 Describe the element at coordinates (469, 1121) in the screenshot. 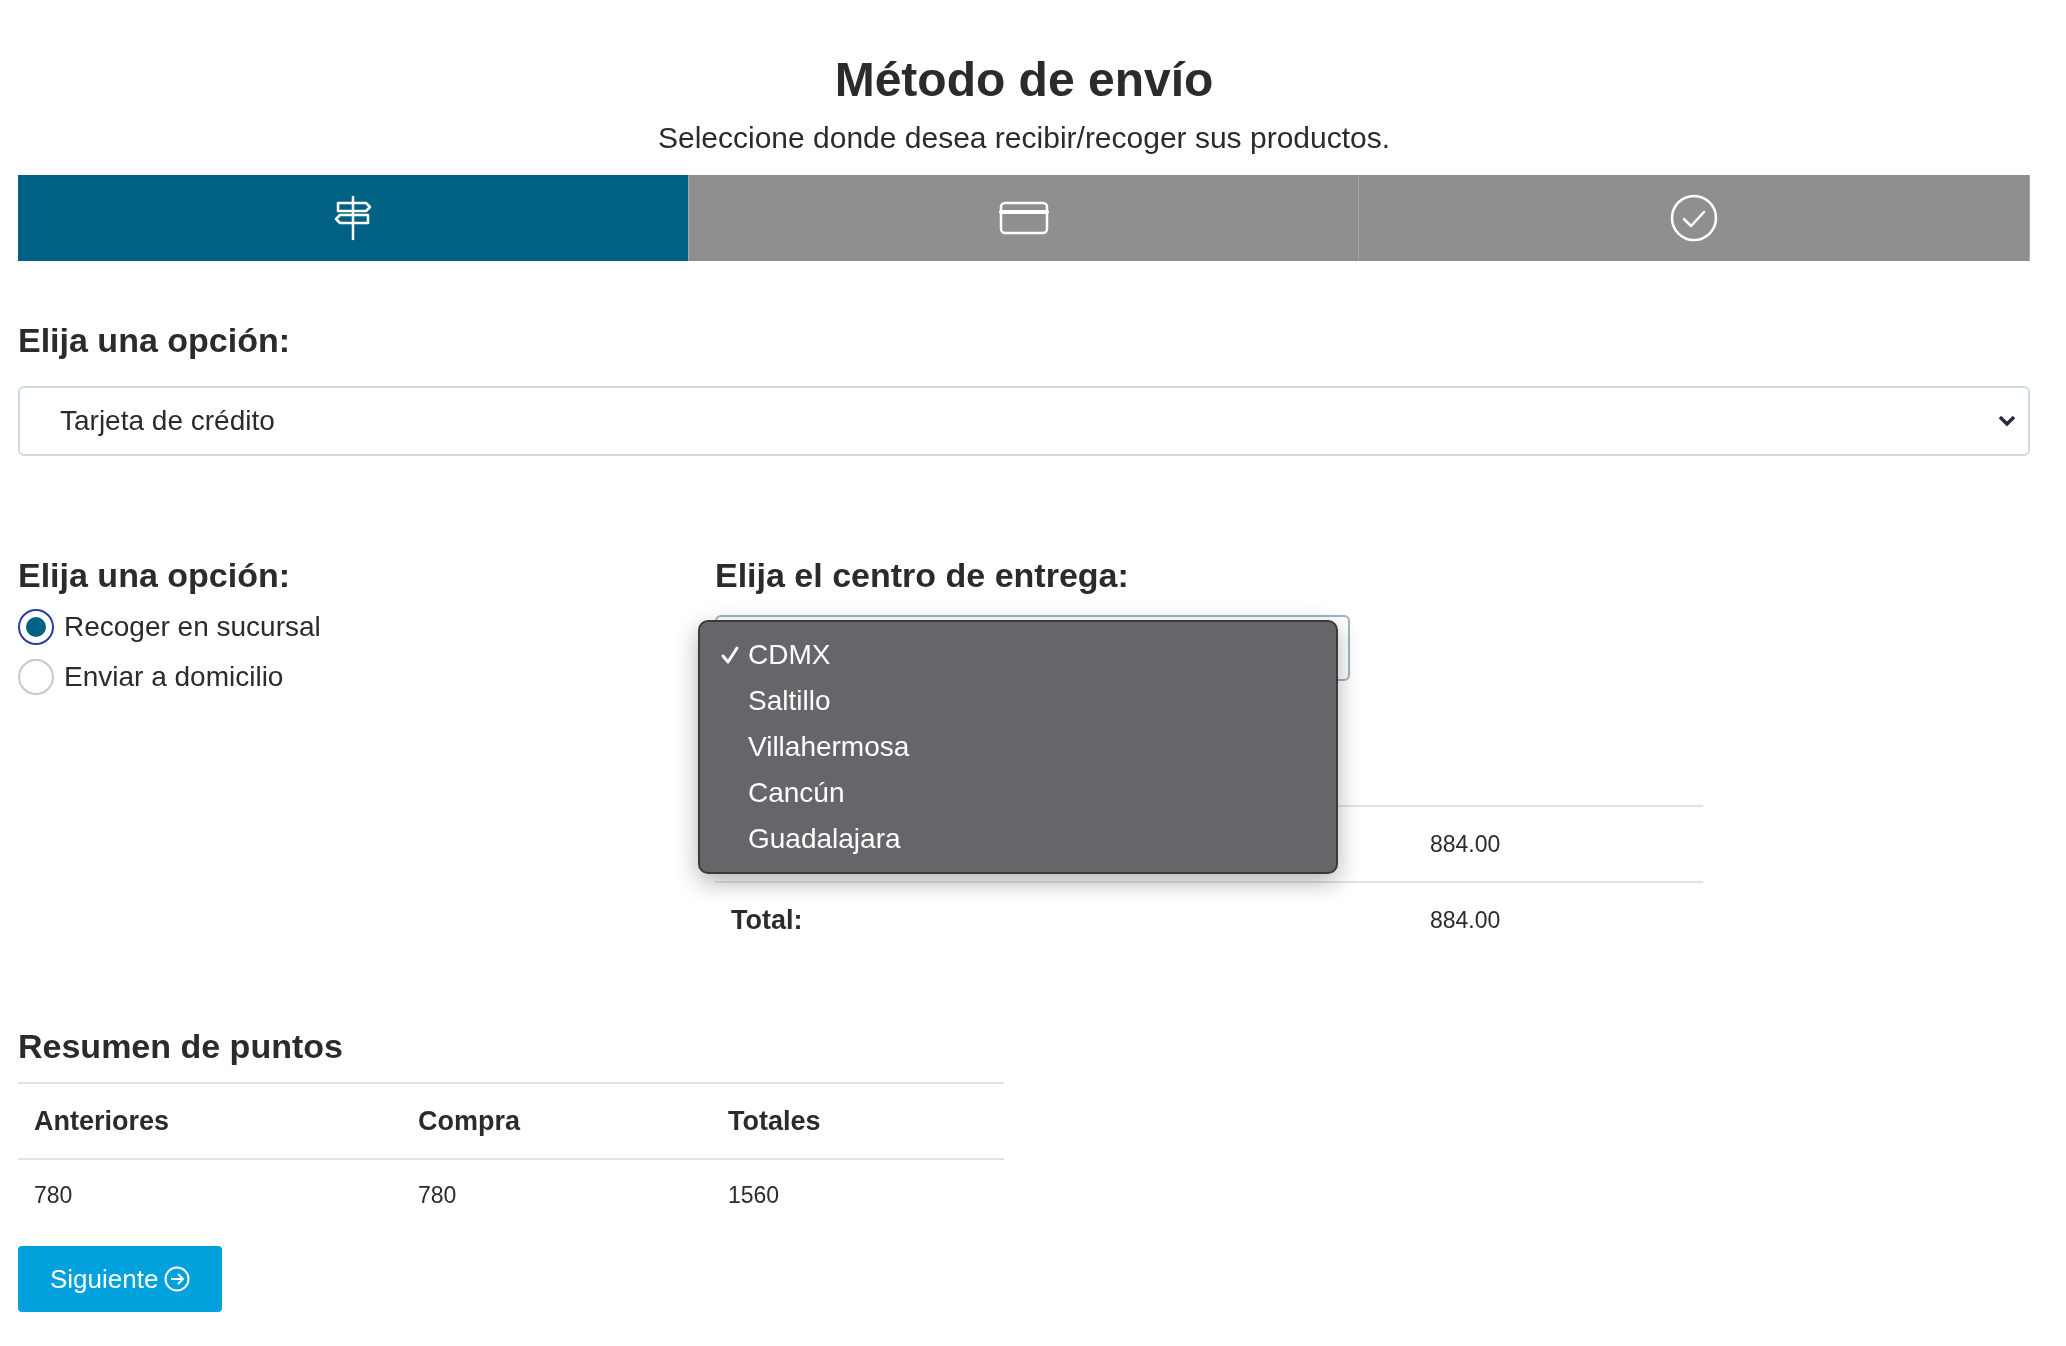

I see `column-header: Compra` at that location.